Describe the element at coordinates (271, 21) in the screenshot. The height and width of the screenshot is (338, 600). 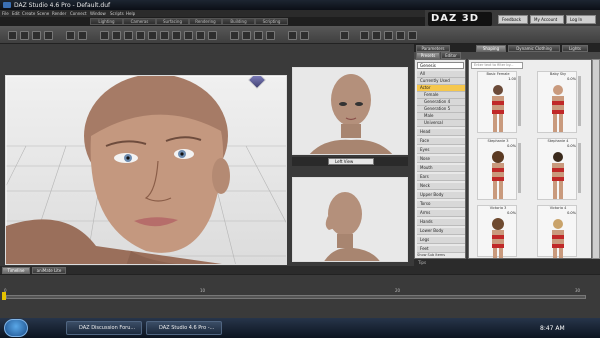
I see `room-tab-scripting: Scripting` at that location.